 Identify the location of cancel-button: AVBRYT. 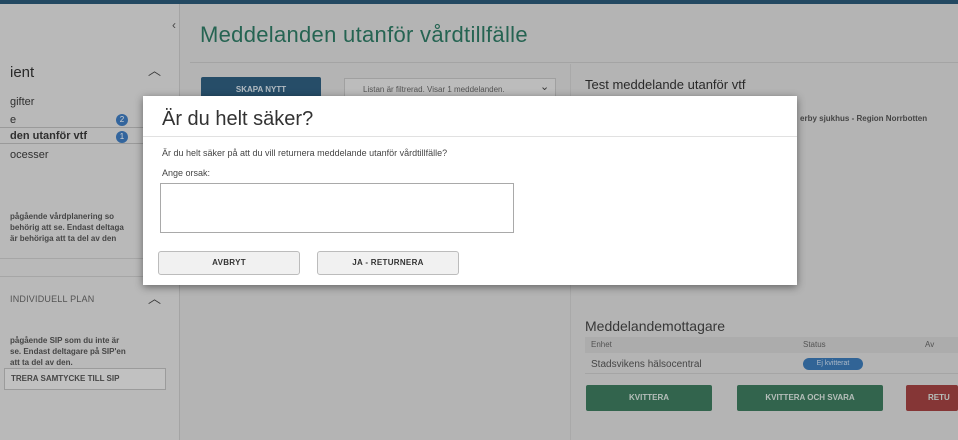
(229, 263).